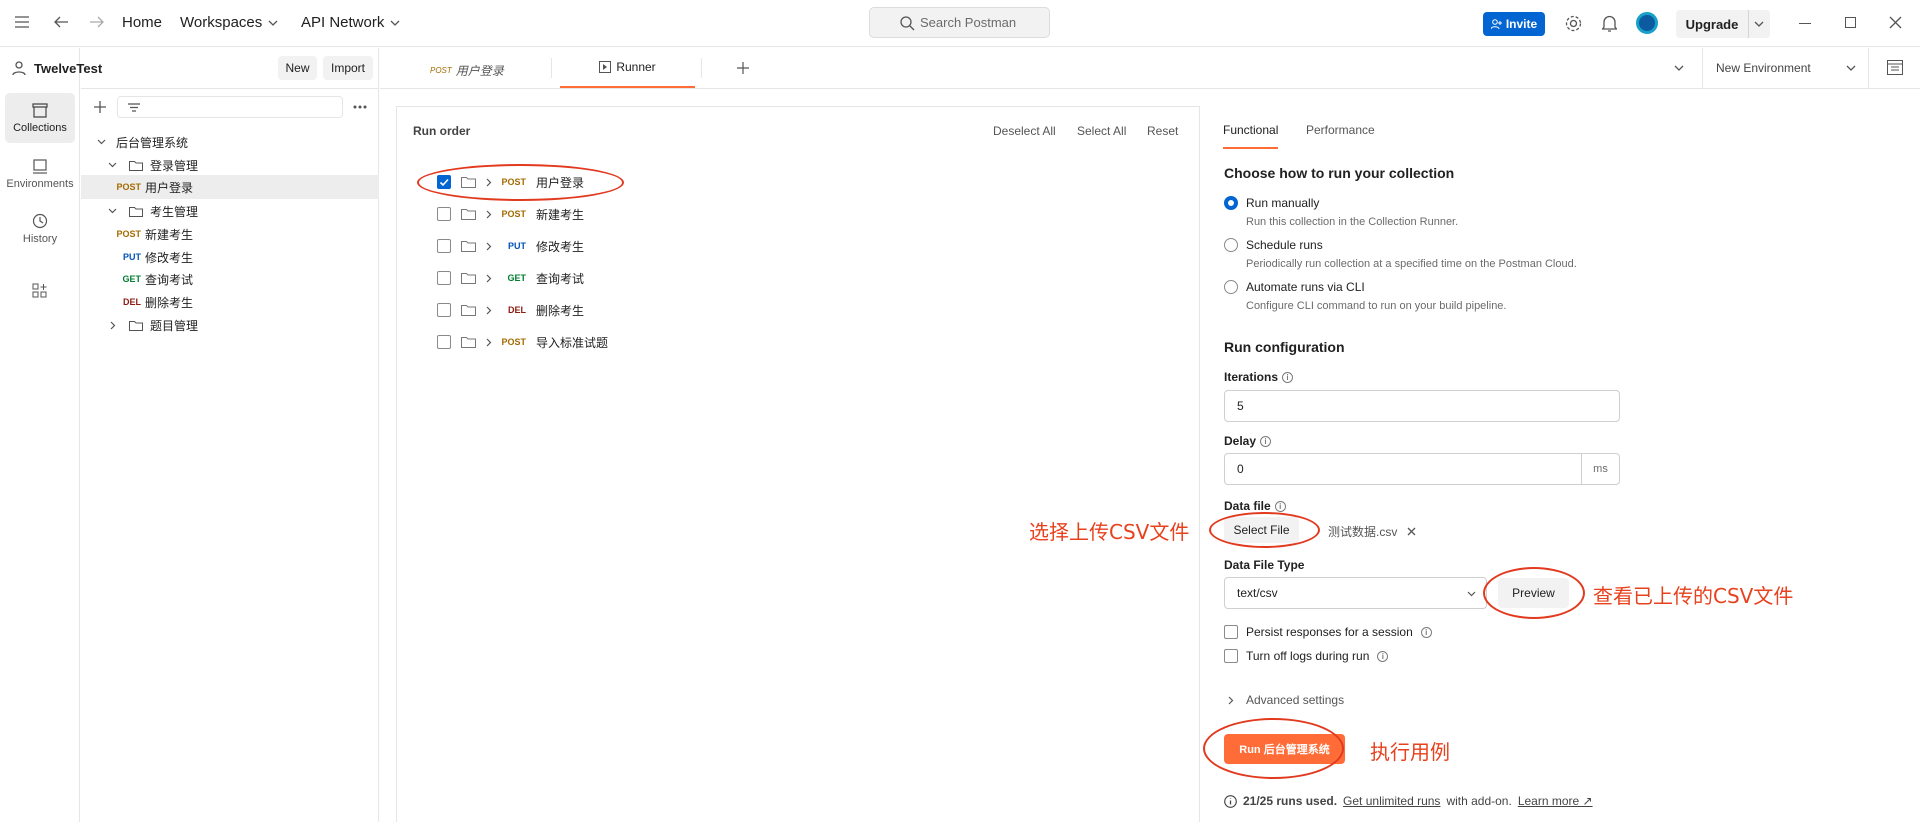 Image resolution: width=1920 pixels, height=822 pixels. I want to click on run-manually-option: Run manually, so click(1271, 203).